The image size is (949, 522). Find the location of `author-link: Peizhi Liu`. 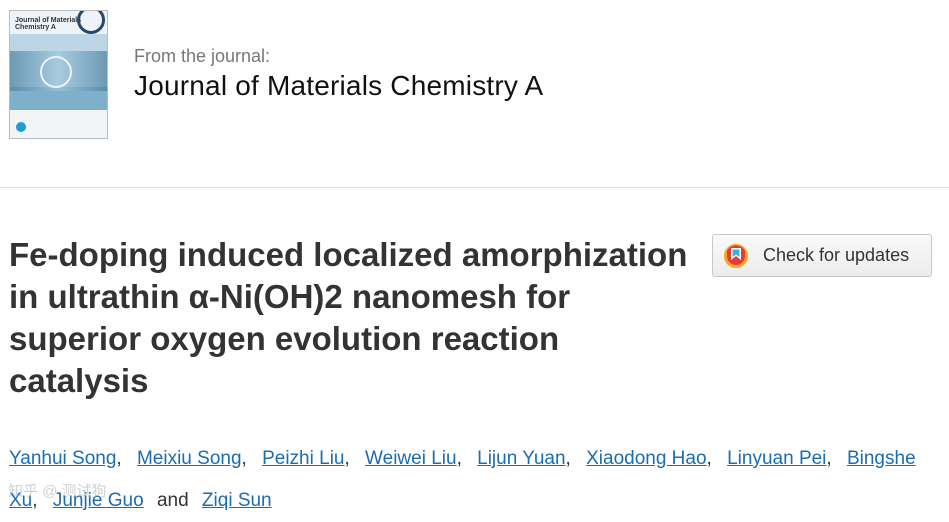

author-link: Peizhi Liu is located at coordinates (303, 458).